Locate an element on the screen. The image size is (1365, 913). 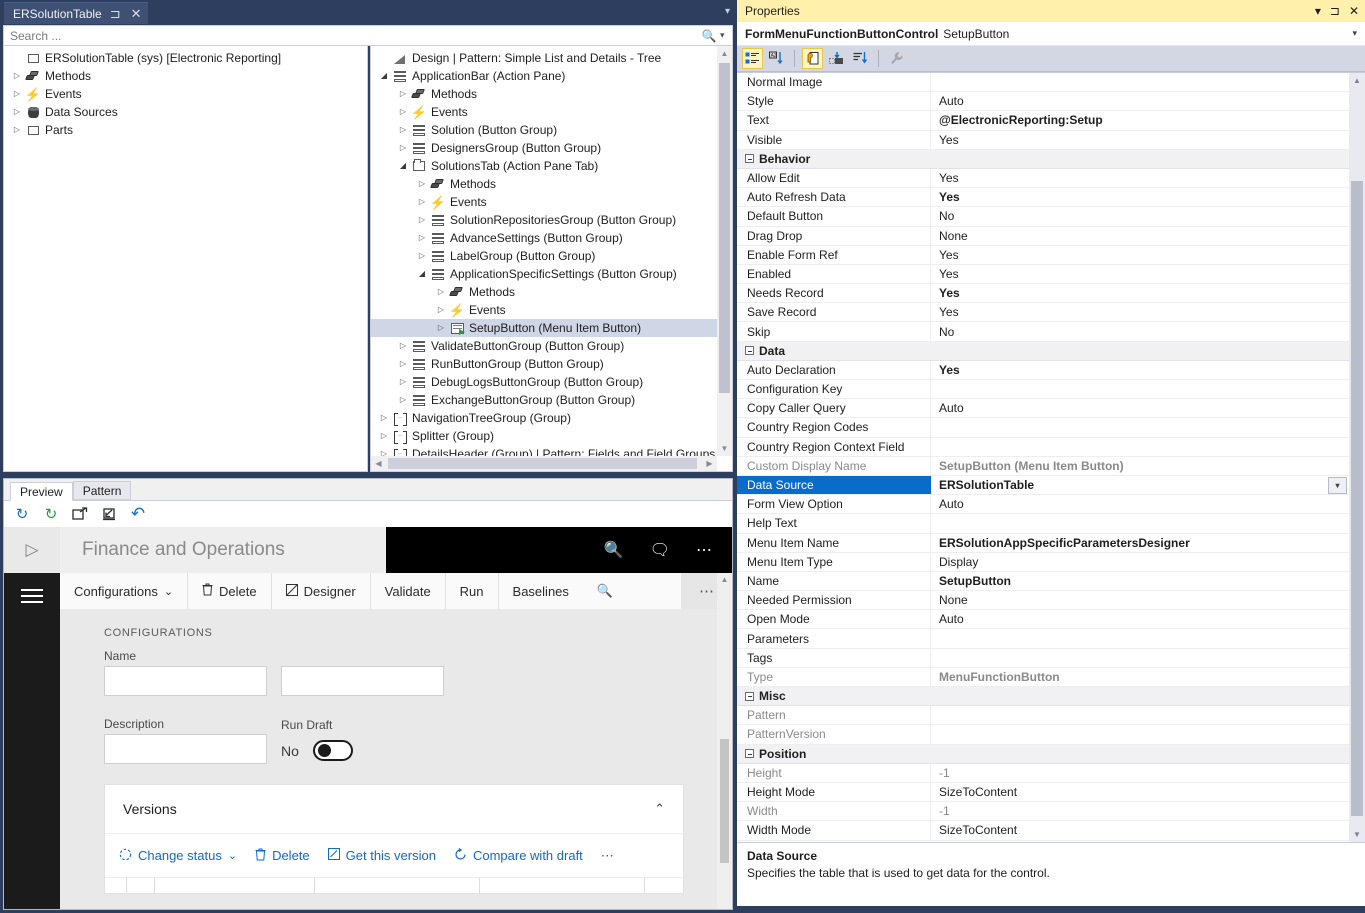
open-external-icon is located at coordinates (80, 514).